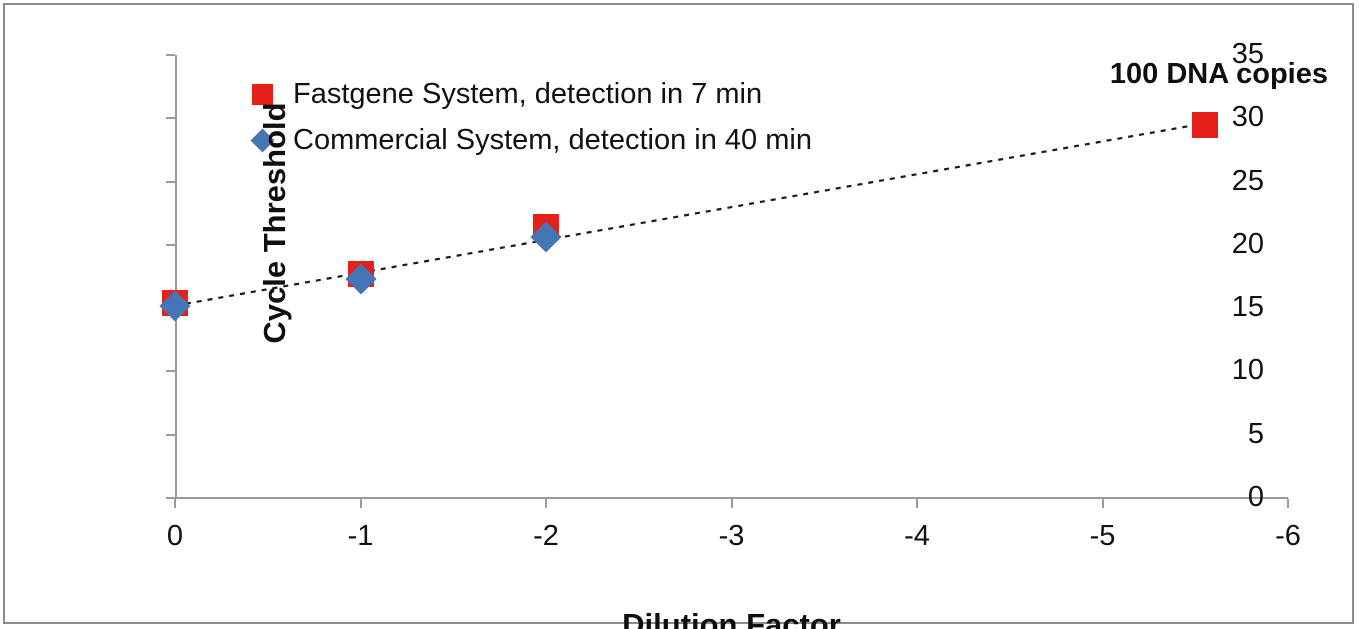  What do you see at coordinates (546, 536) in the screenshot?
I see `x-tick-label: -2` at bounding box center [546, 536].